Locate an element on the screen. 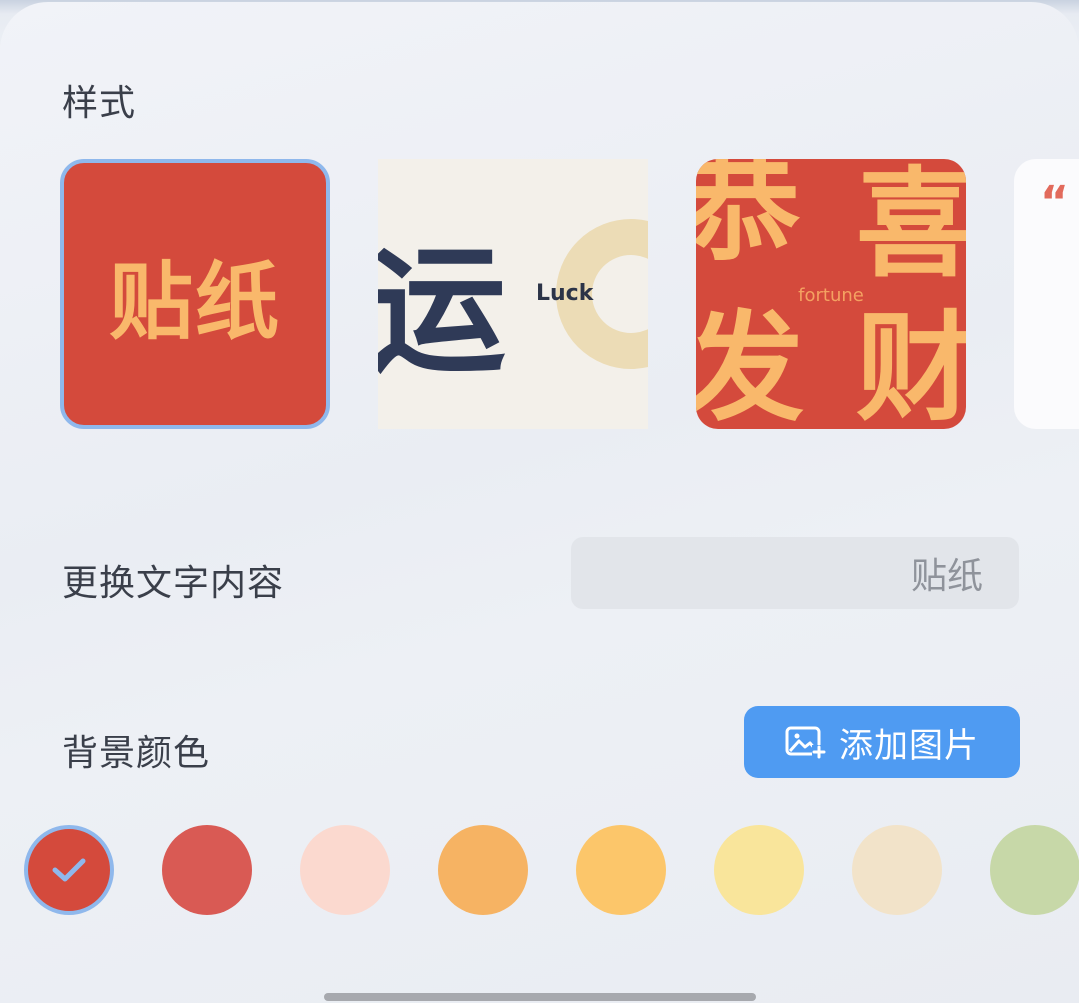 This screenshot has width=1079, height=1003. style-card-sticker-text: 贴纸 is located at coordinates (194, 302).